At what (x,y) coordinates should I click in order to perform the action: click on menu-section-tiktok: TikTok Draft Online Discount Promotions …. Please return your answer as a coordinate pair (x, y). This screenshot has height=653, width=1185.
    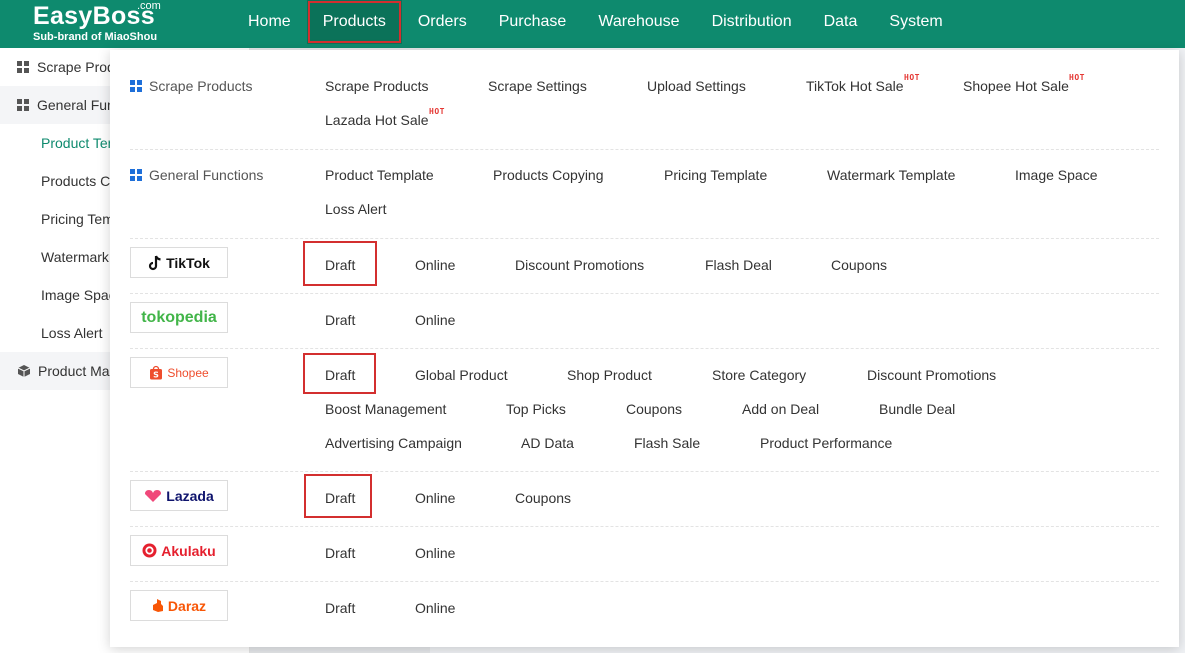
    Looking at the image, I should click on (644, 267).